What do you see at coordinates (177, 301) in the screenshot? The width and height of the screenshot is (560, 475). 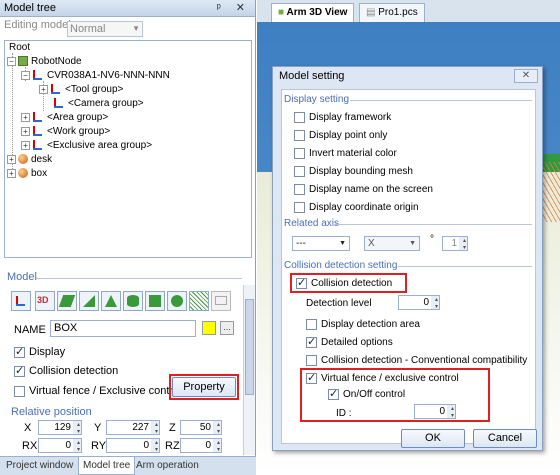 I see `sphere-shape-button` at bounding box center [177, 301].